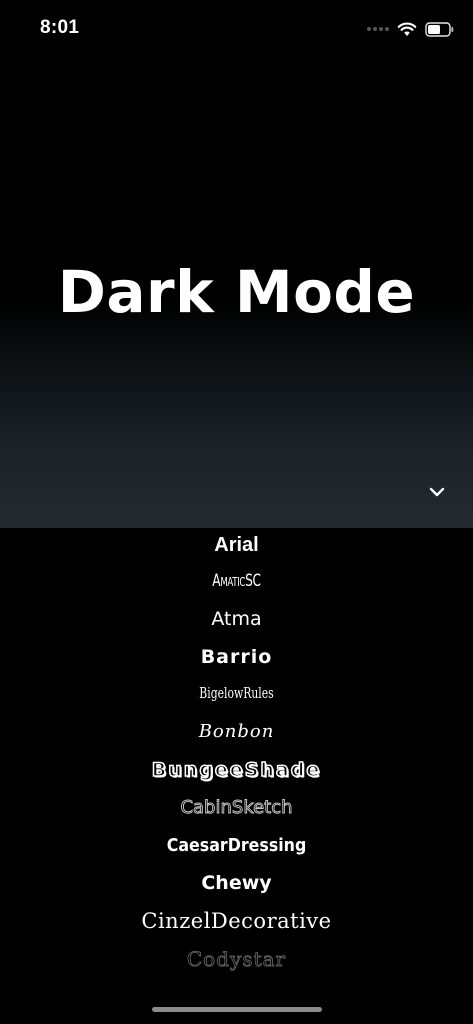 The height and width of the screenshot is (1024, 473). I want to click on font-item-bigelowrules: BigelowRules, so click(236, 693).